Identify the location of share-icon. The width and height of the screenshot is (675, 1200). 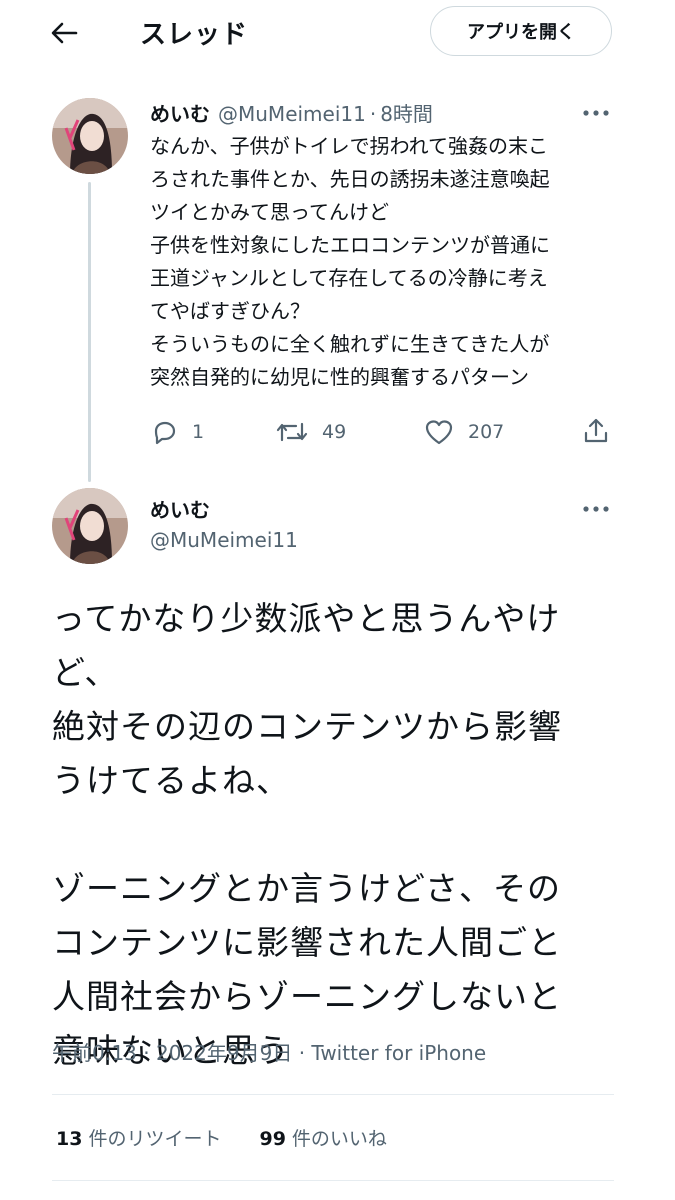
(596, 430).